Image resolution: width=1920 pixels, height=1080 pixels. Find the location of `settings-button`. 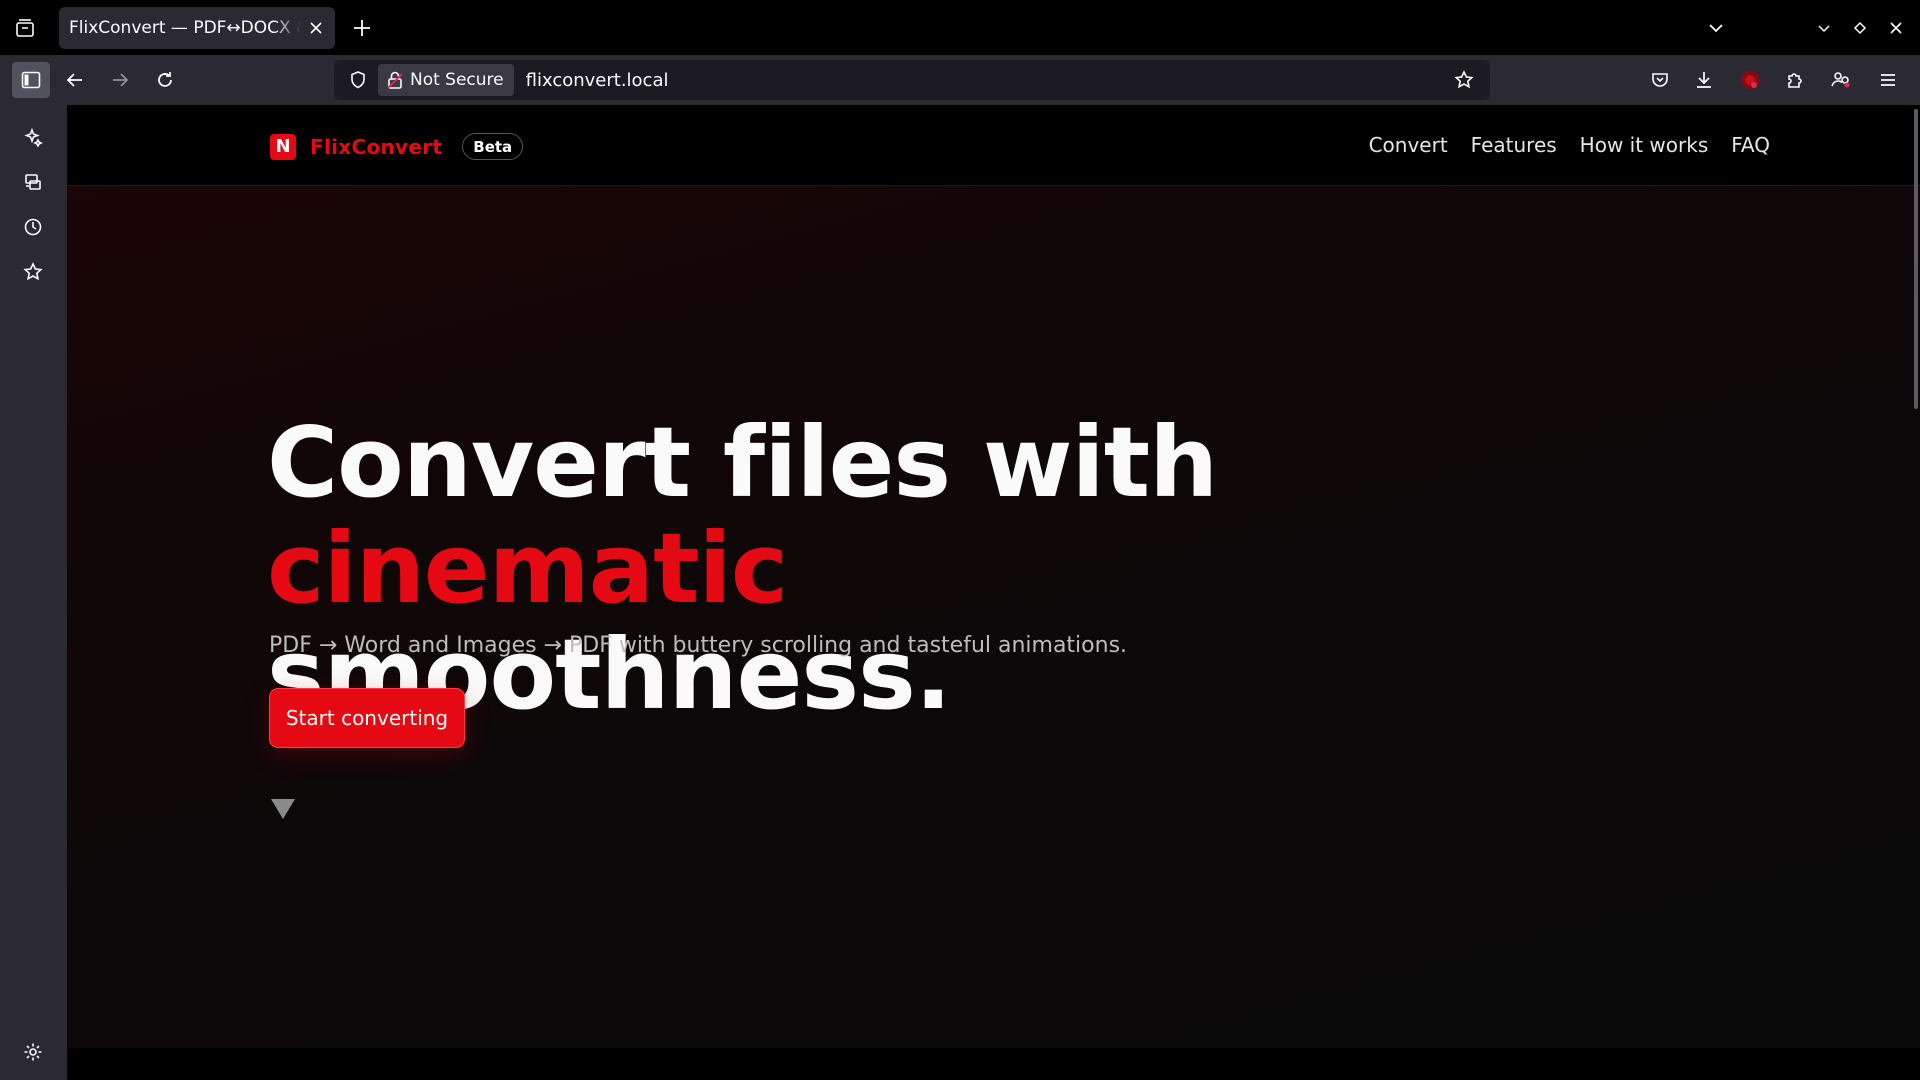

settings-button is located at coordinates (33, 1052).